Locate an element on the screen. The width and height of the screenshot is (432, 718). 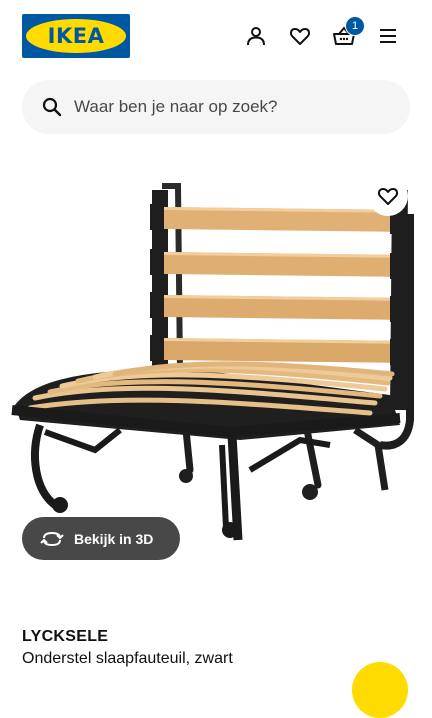
heart-outline-icon is located at coordinates (388, 196).